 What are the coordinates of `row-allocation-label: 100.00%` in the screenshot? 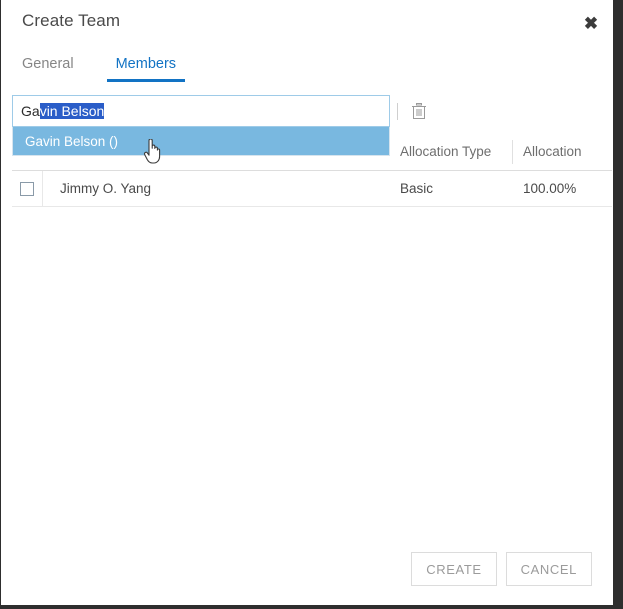 It's located at (550, 188).